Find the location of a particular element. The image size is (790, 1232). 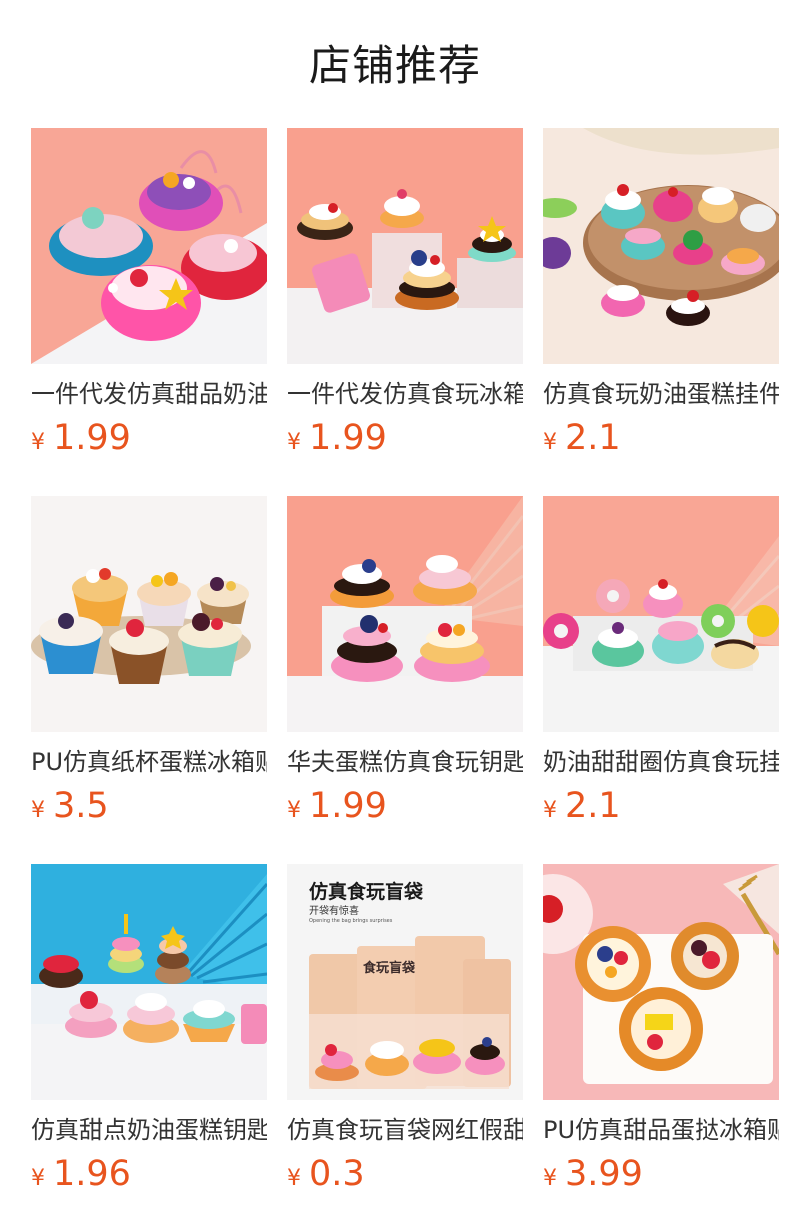

product-name: 仿真甜点奶油蛋糕钥匙扣 is located at coordinates (149, 1130).